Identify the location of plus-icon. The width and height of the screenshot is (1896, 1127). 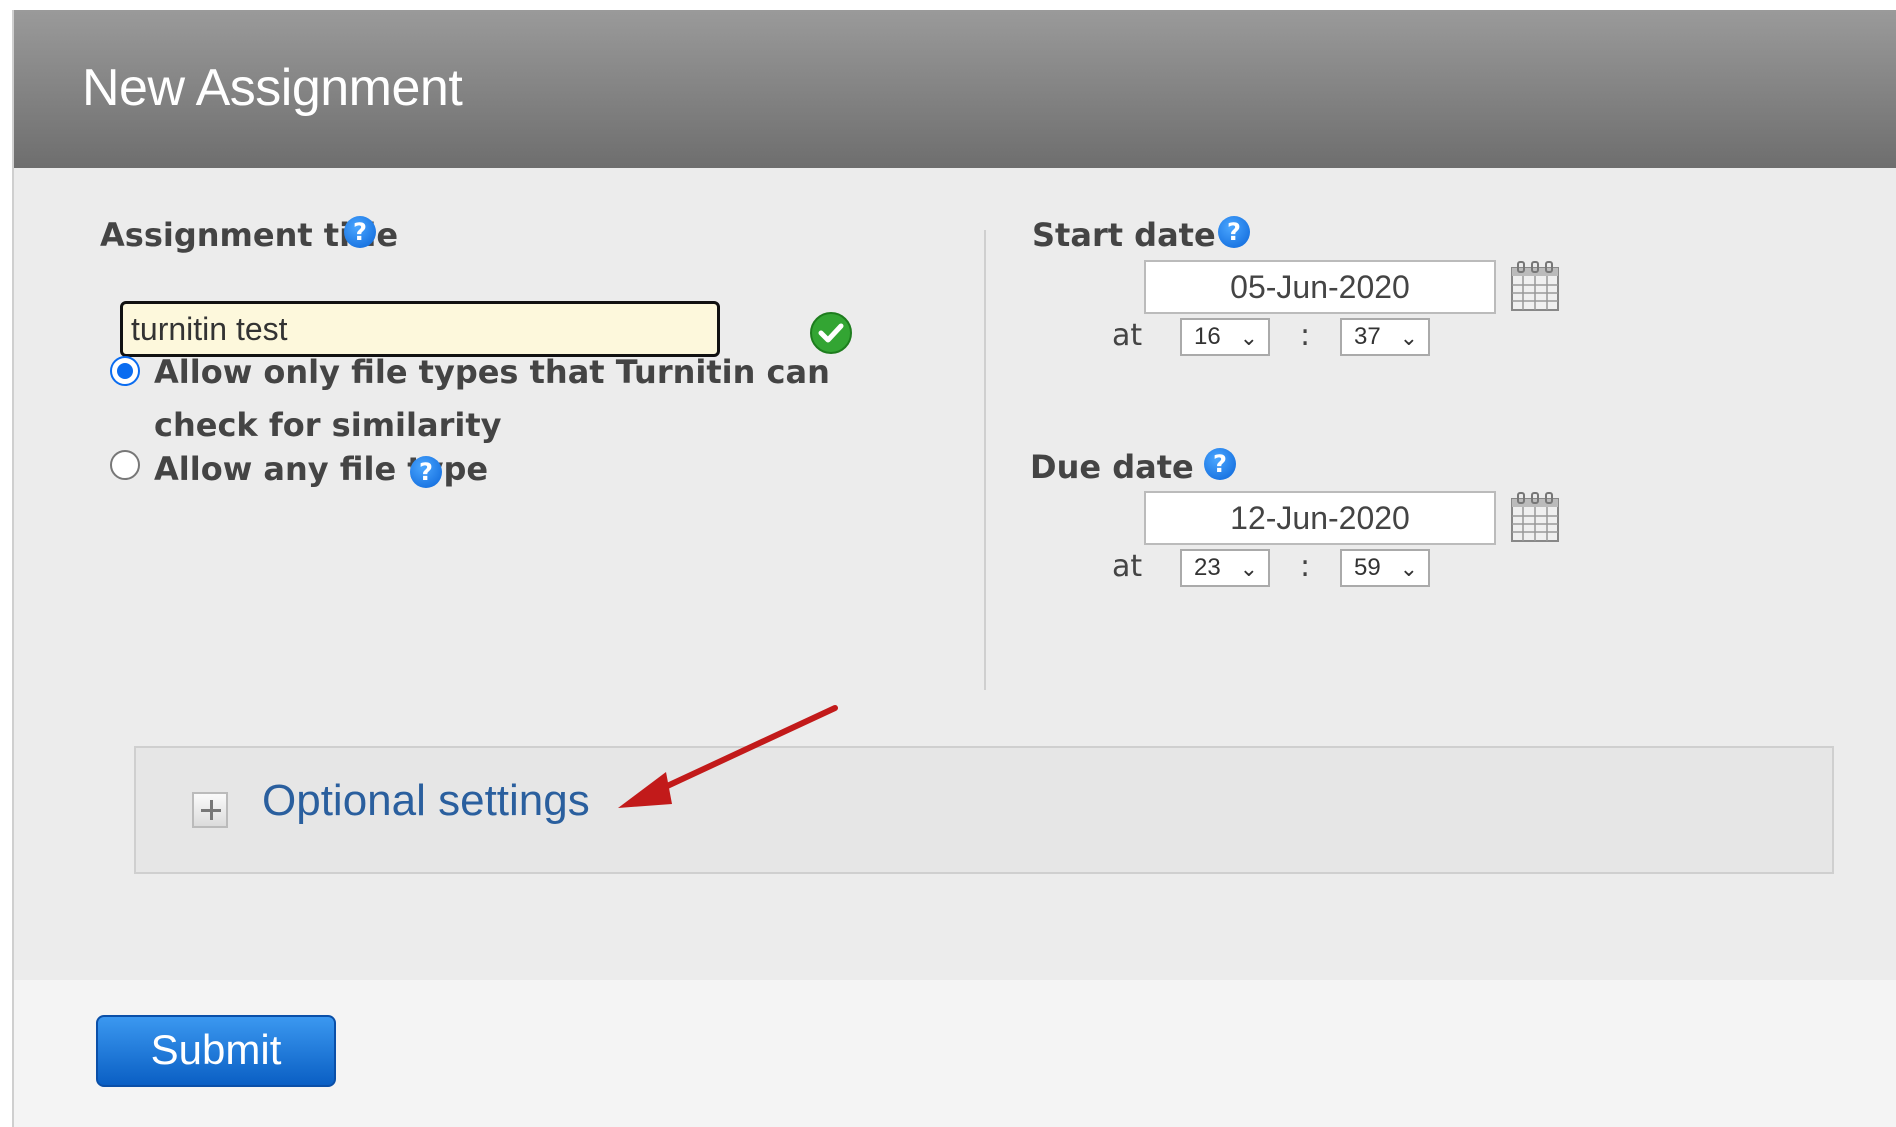
(210, 810).